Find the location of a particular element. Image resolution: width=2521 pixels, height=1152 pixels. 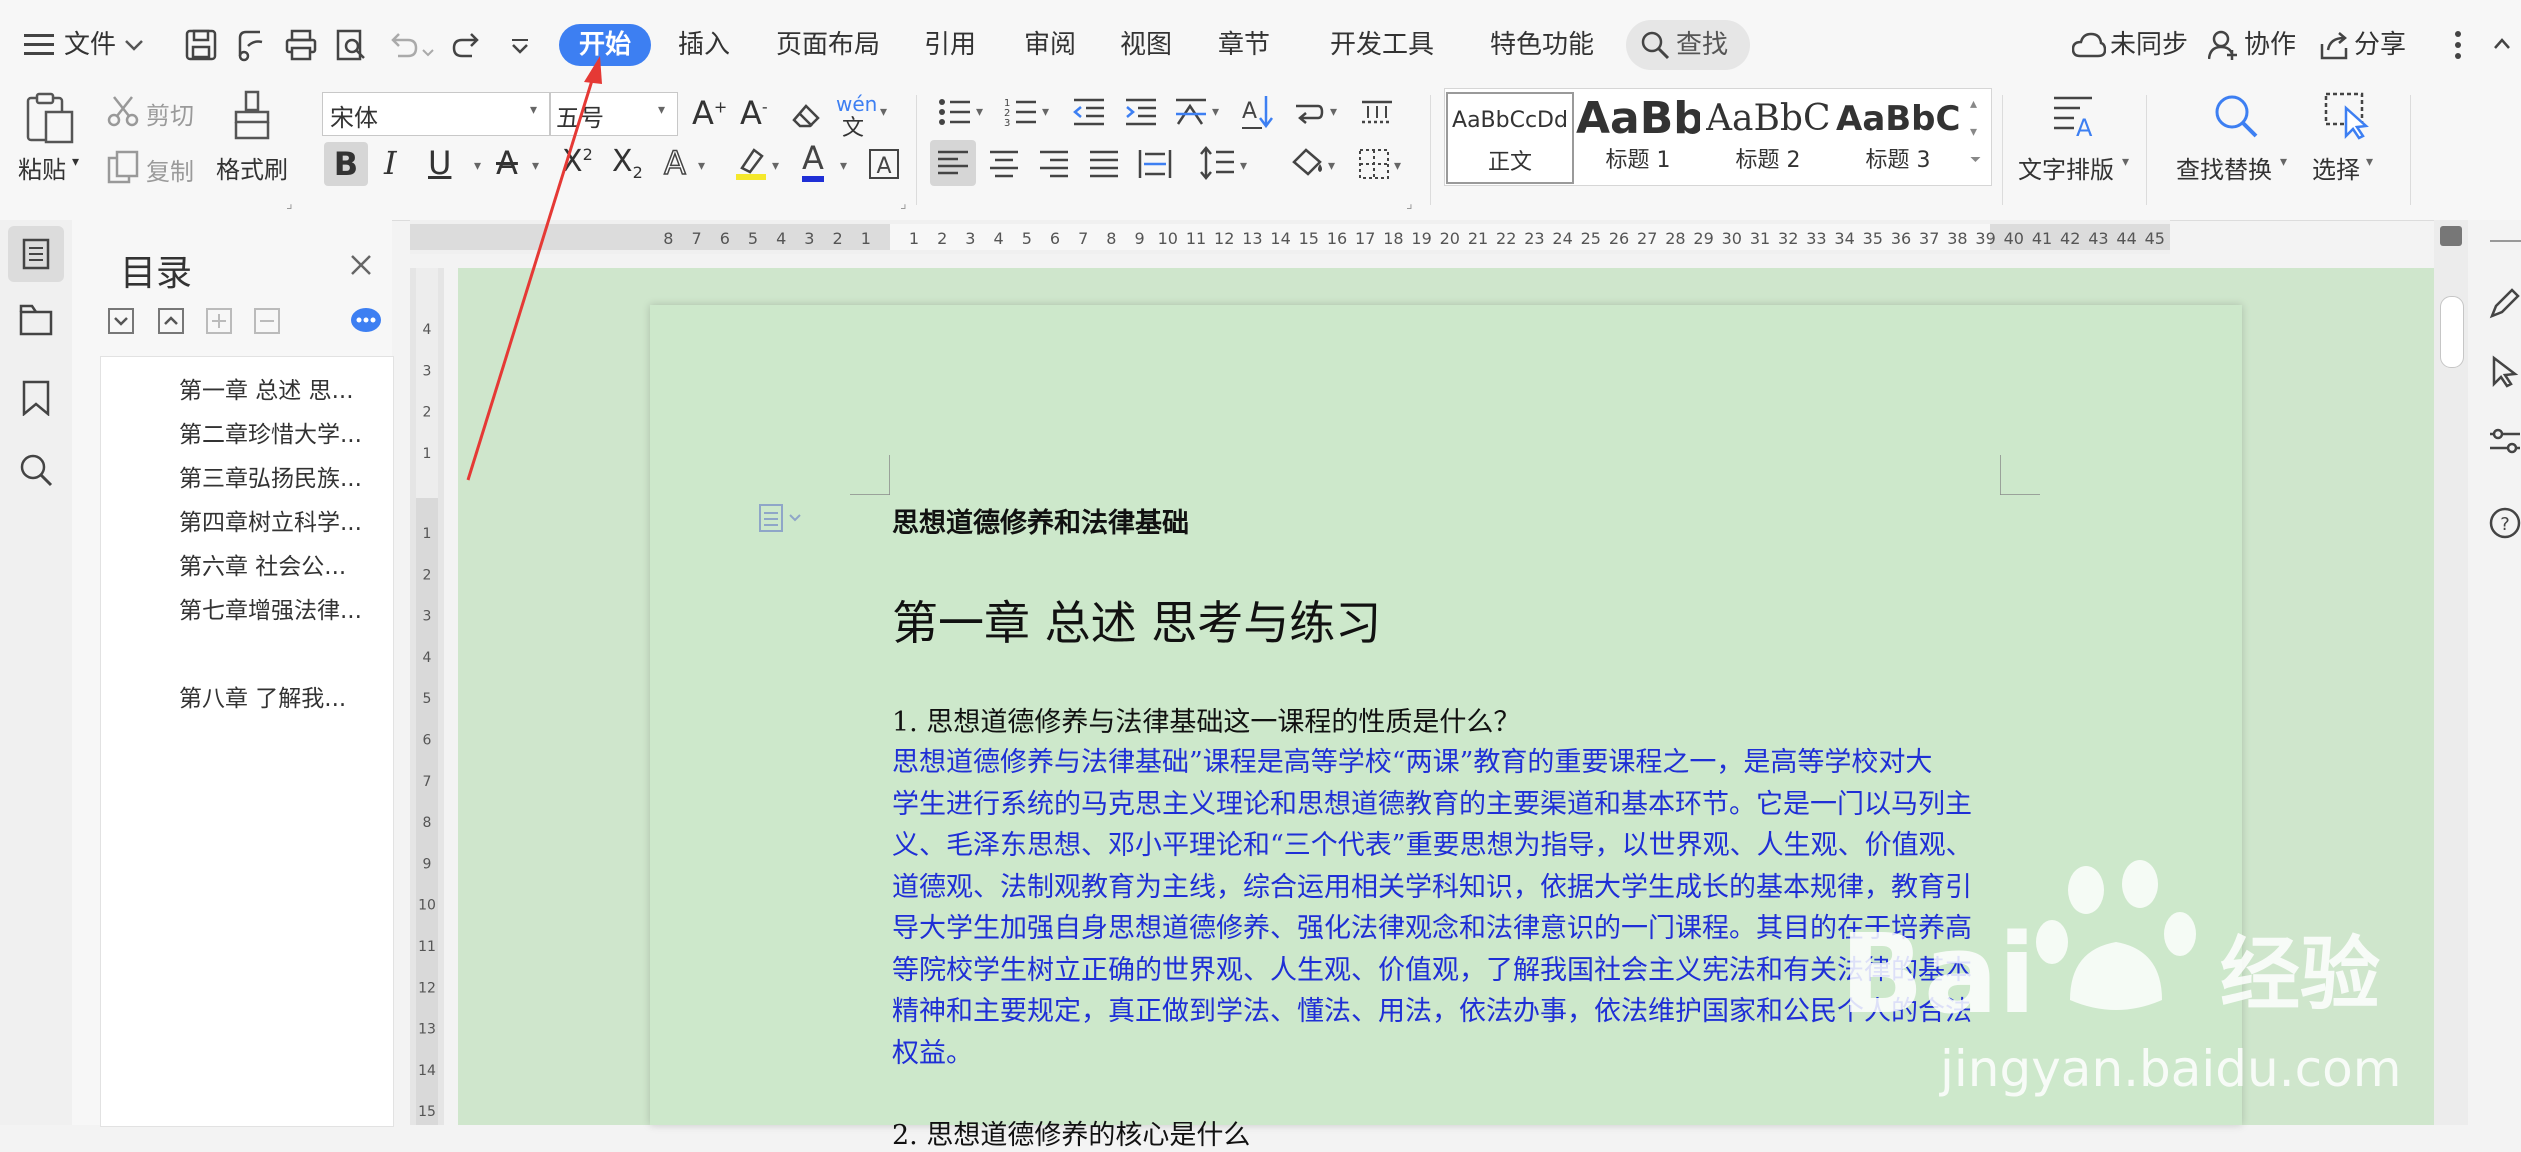

increase-indent-icon is located at coordinates (1141, 114).